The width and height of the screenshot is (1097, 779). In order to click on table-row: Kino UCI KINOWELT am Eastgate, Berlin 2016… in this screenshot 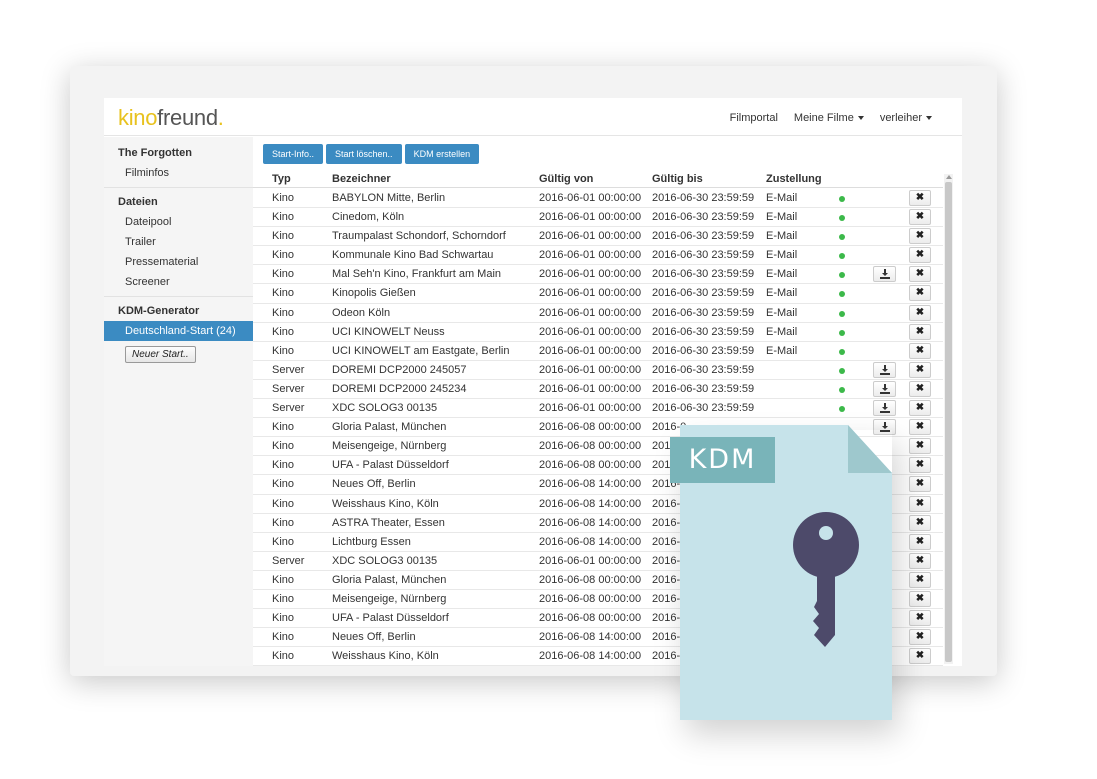, I will do `click(598, 351)`.